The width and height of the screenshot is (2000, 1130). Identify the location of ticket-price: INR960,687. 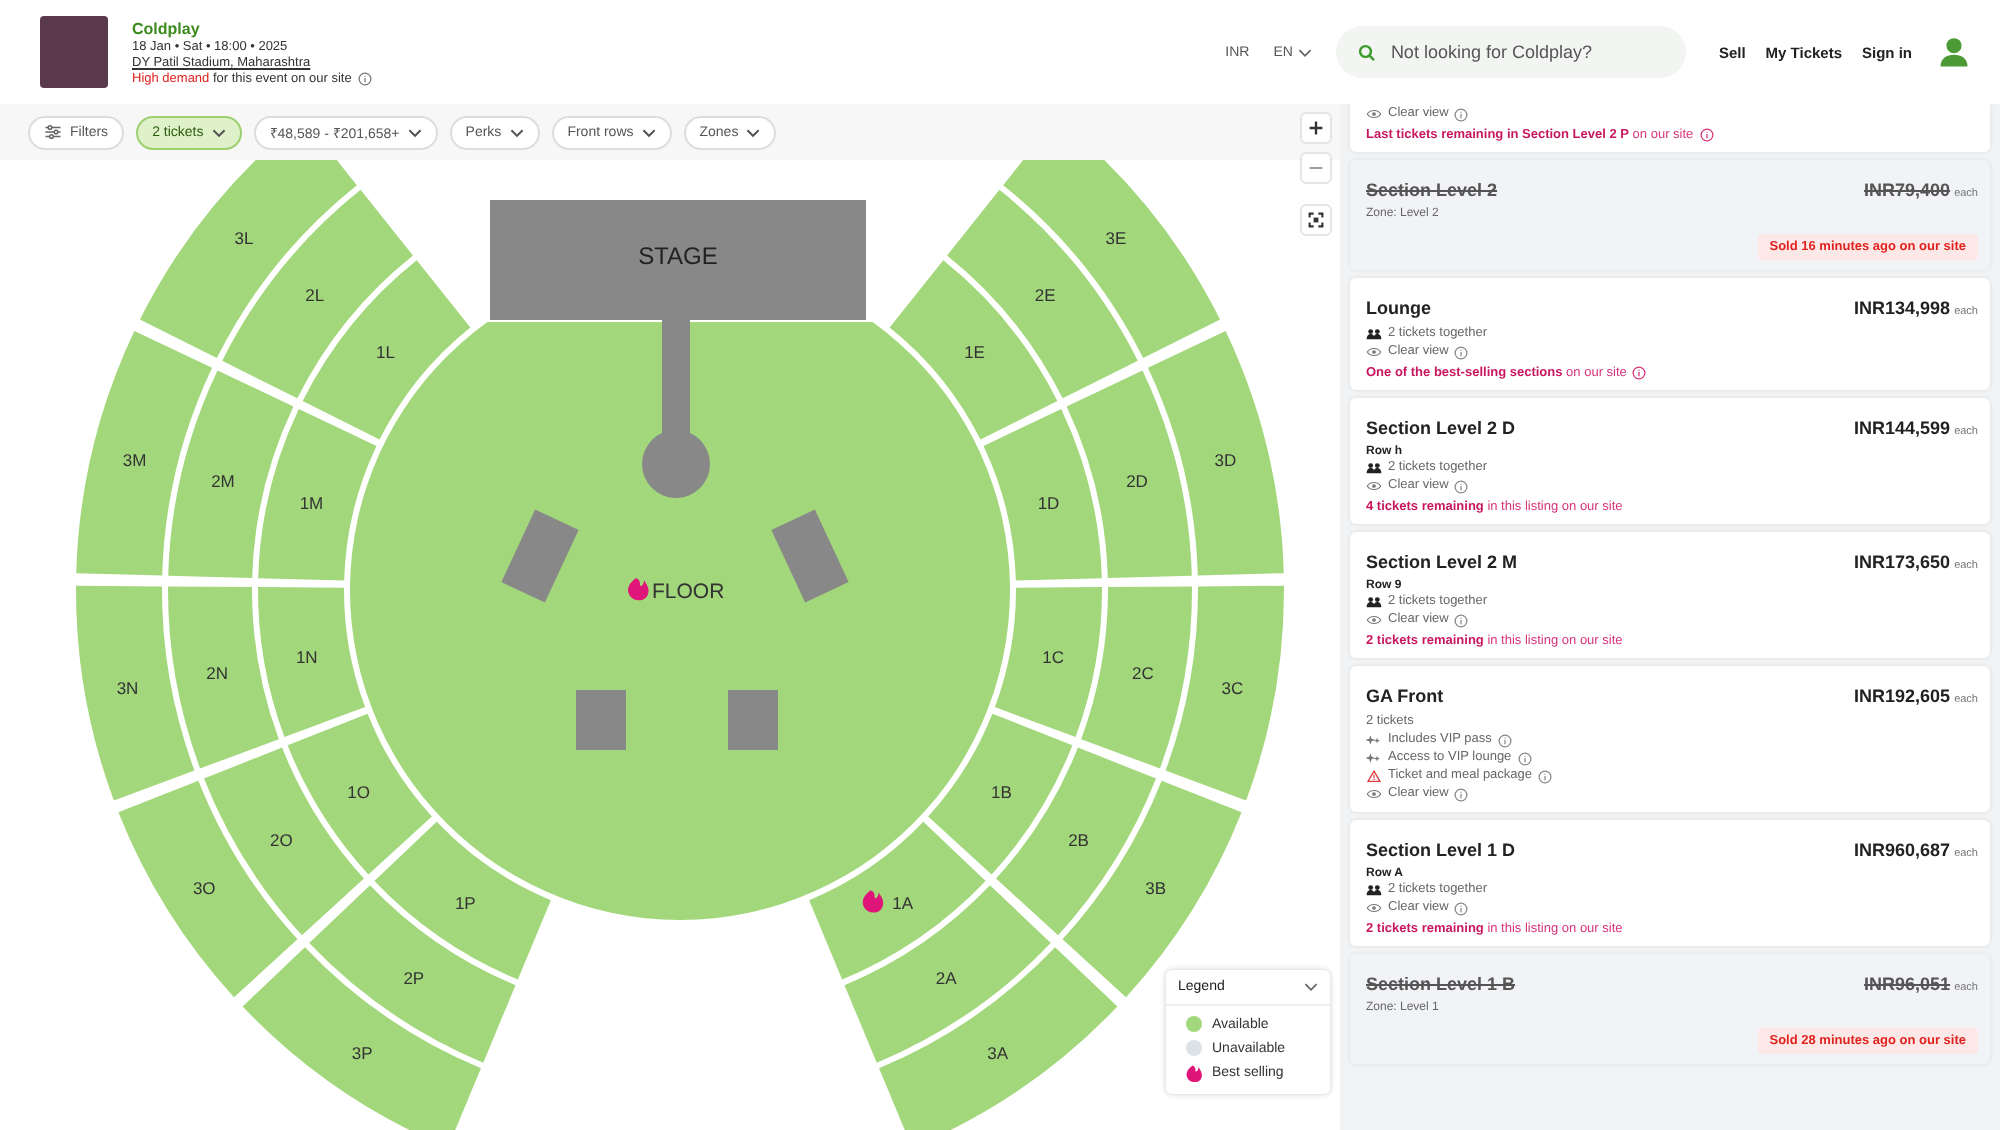
(1902, 850).